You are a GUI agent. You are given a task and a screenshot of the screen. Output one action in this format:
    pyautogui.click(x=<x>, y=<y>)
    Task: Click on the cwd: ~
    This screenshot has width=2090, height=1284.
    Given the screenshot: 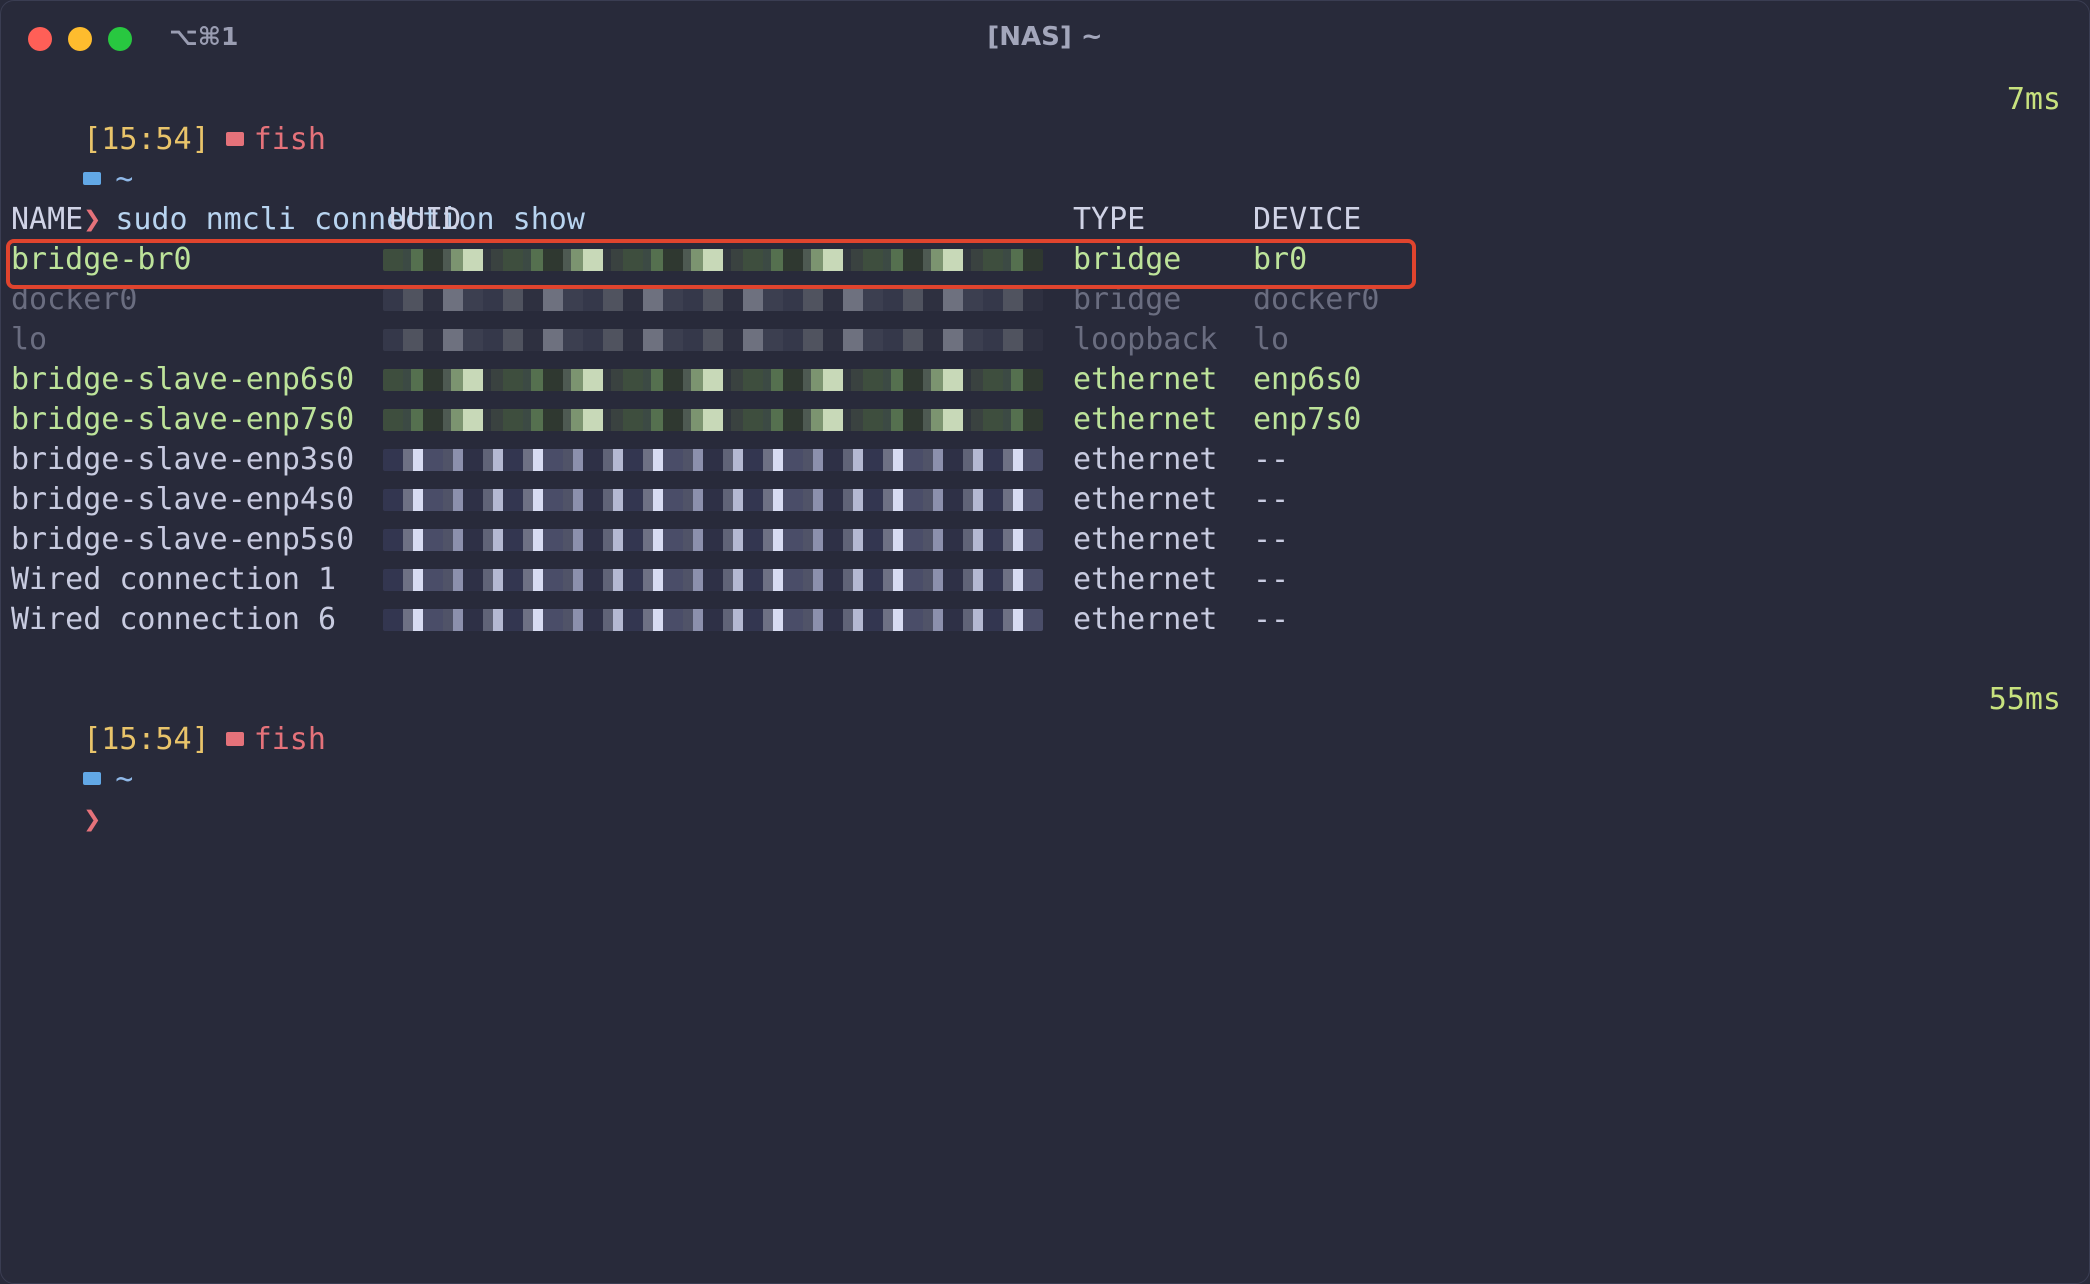 What is the action you would take?
    pyautogui.click(x=124, y=779)
    